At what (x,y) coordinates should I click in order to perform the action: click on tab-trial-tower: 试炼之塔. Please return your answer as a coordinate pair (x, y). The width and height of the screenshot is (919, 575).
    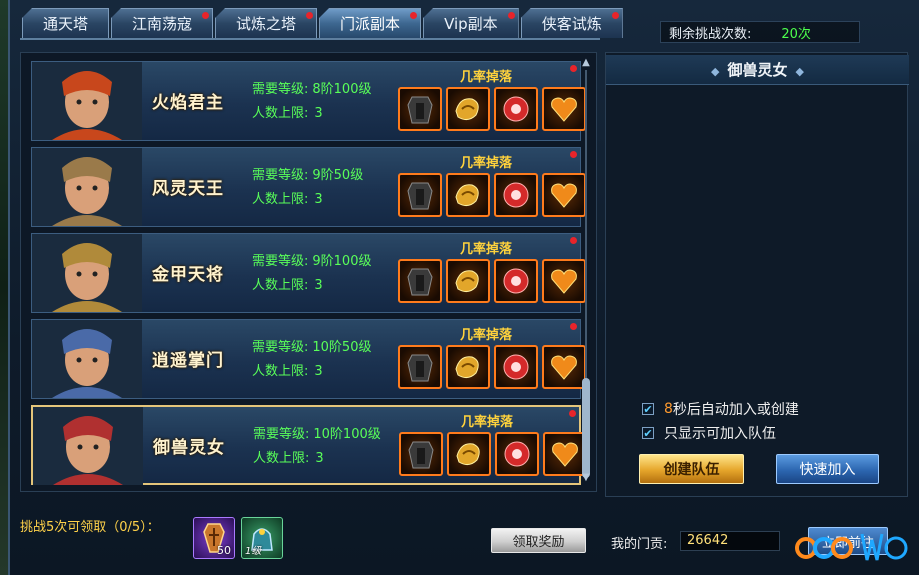
    Looking at the image, I should click on (266, 23).